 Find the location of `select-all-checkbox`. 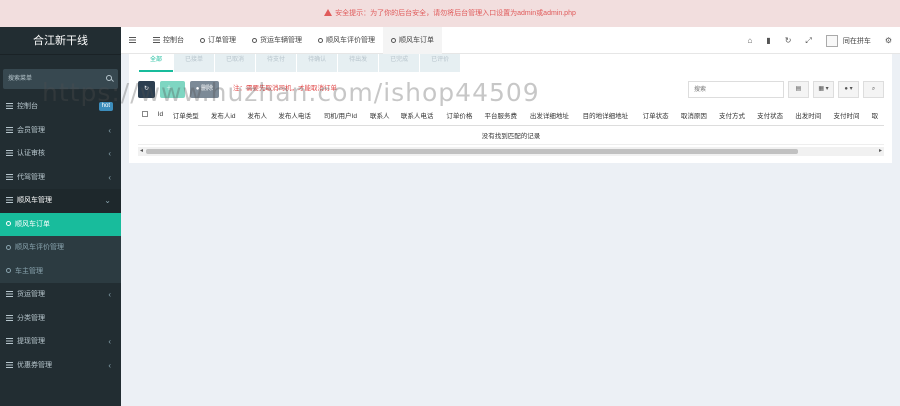

select-all-checkbox is located at coordinates (145, 114).